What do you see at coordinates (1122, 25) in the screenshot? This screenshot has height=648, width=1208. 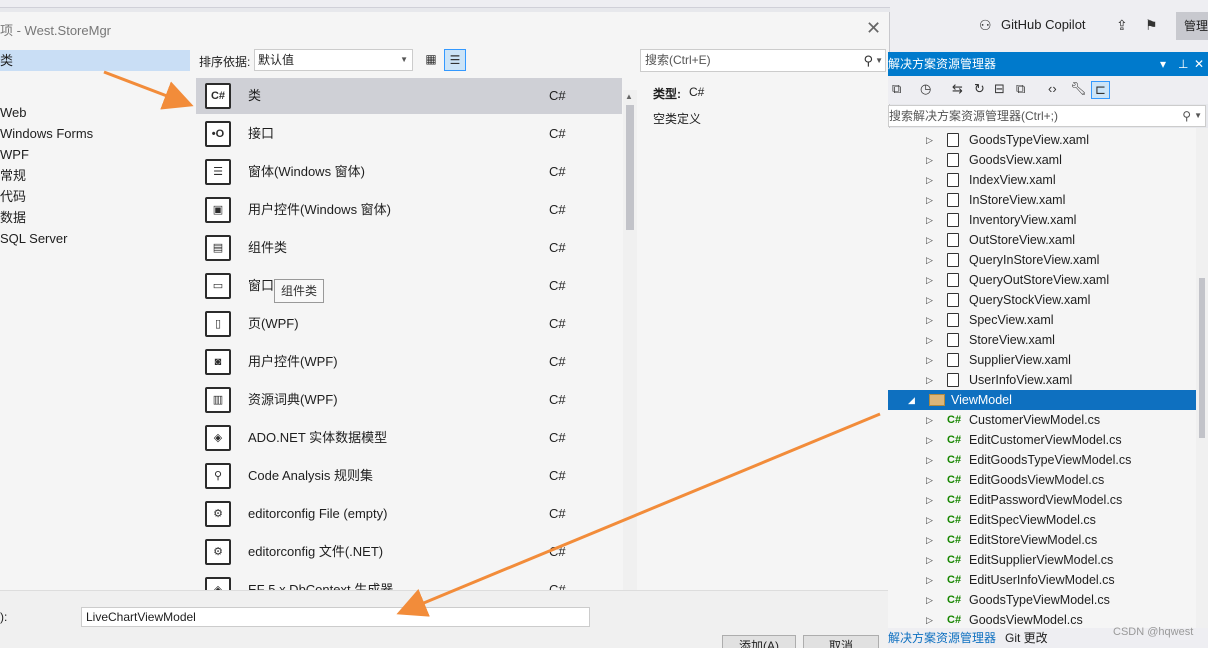 I see `share-icon: ⇪` at bounding box center [1122, 25].